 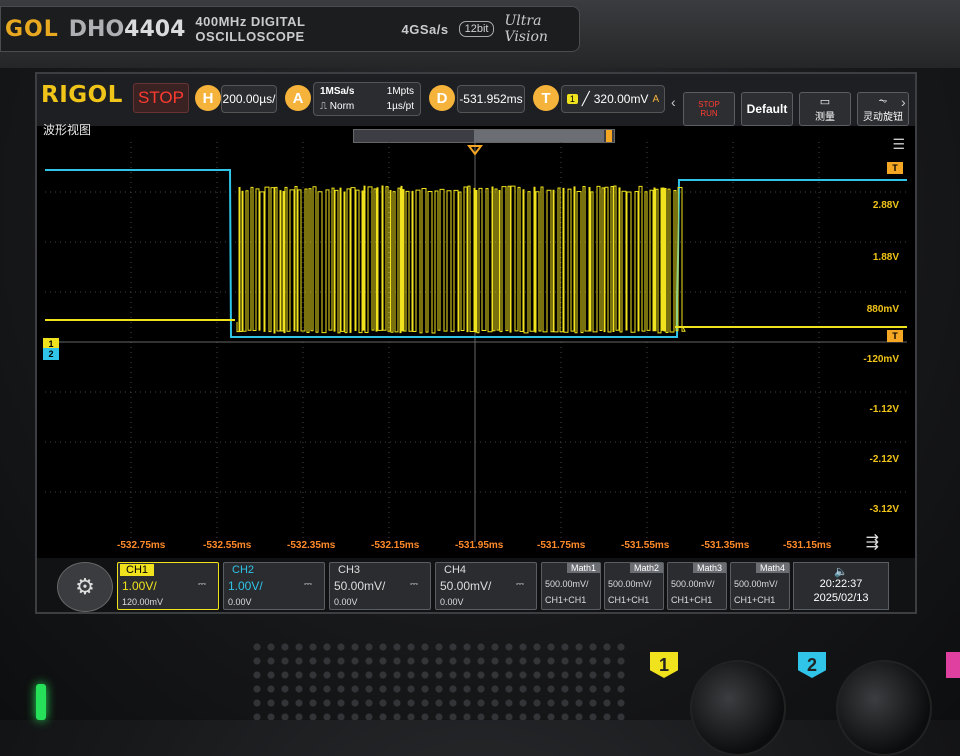 What do you see at coordinates (400, 91) in the screenshot?
I see `acq-points: 1Mpts` at bounding box center [400, 91].